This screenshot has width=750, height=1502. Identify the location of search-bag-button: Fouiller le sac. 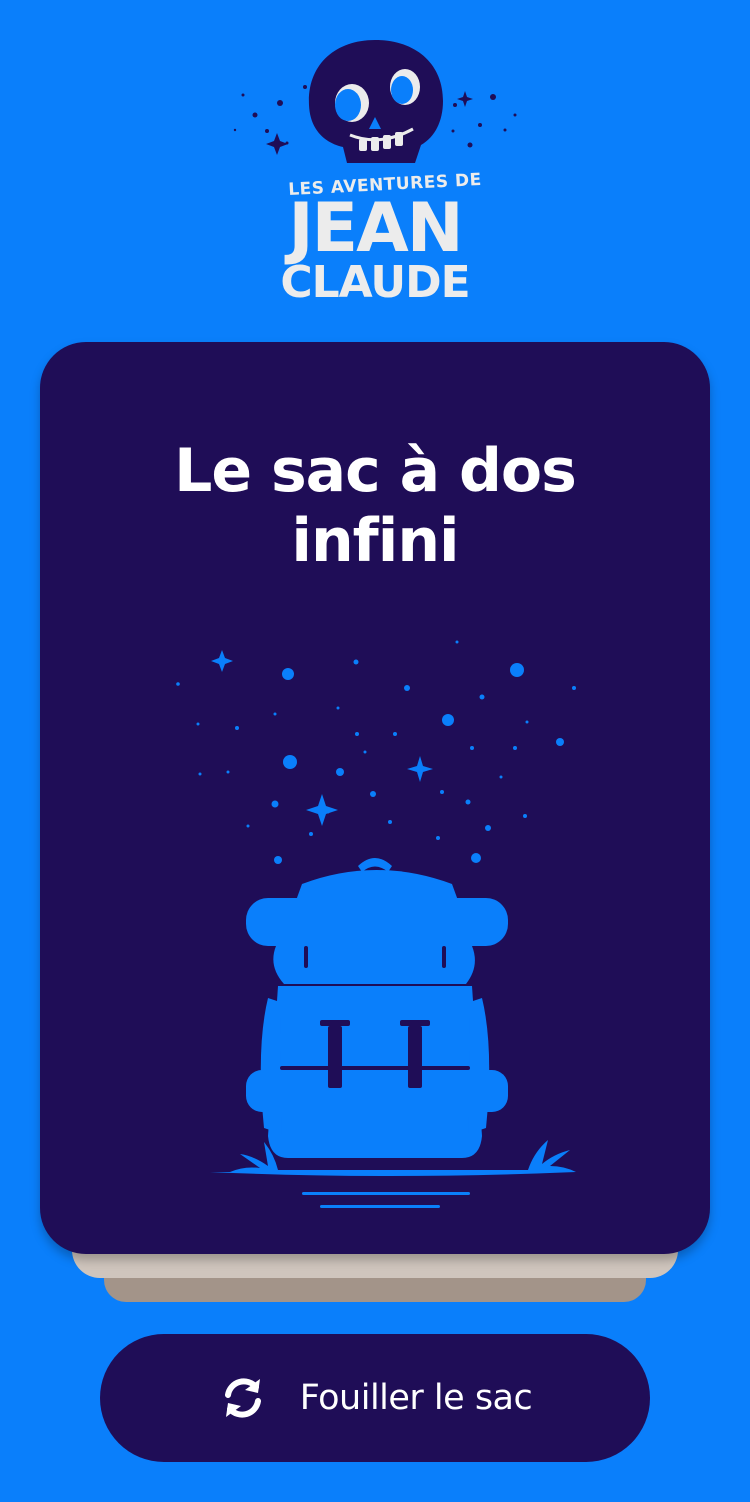
(375, 1398).